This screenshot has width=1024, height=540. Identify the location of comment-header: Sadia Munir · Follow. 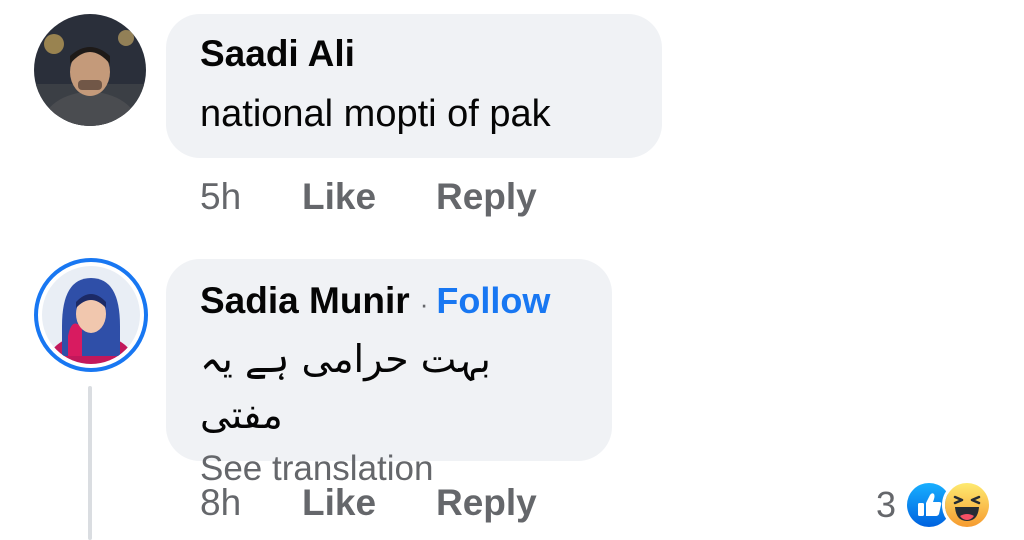
(389, 301).